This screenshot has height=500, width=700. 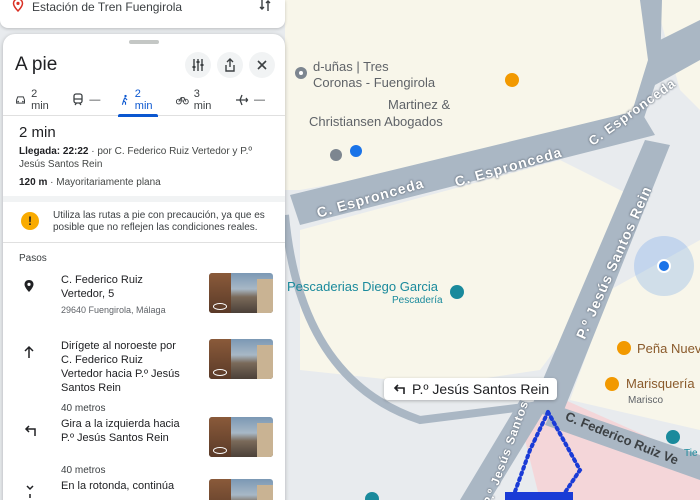 What do you see at coordinates (624, 348) in the screenshot?
I see `pena-marker` at bounding box center [624, 348].